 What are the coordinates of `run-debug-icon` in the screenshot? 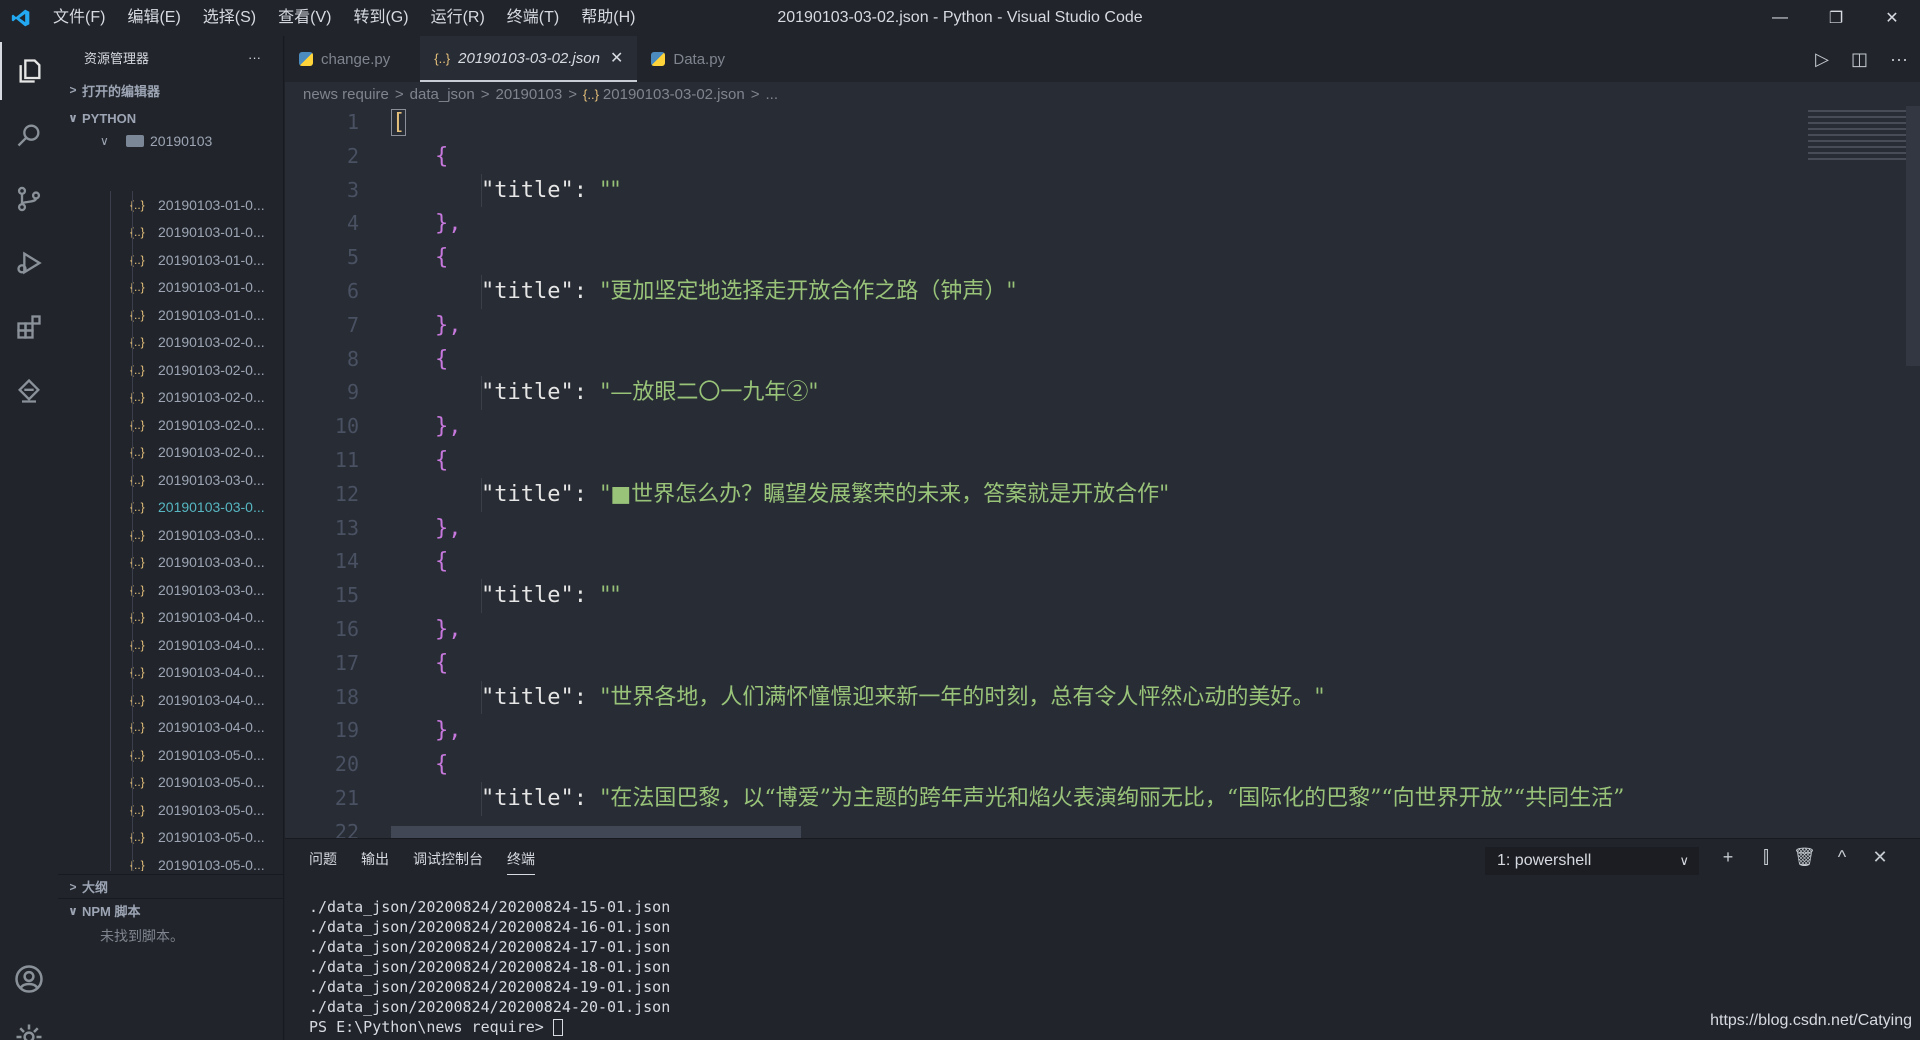 It's located at (29, 263).